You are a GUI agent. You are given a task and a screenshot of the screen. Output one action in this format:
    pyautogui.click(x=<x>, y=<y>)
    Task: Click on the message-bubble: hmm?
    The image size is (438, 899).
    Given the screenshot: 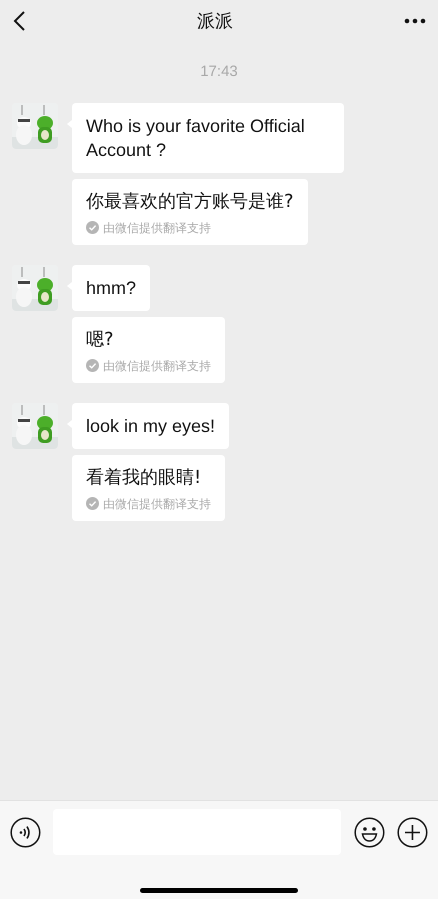 What is the action you would take?
    pyautogui.click(x=111, y=287)
    